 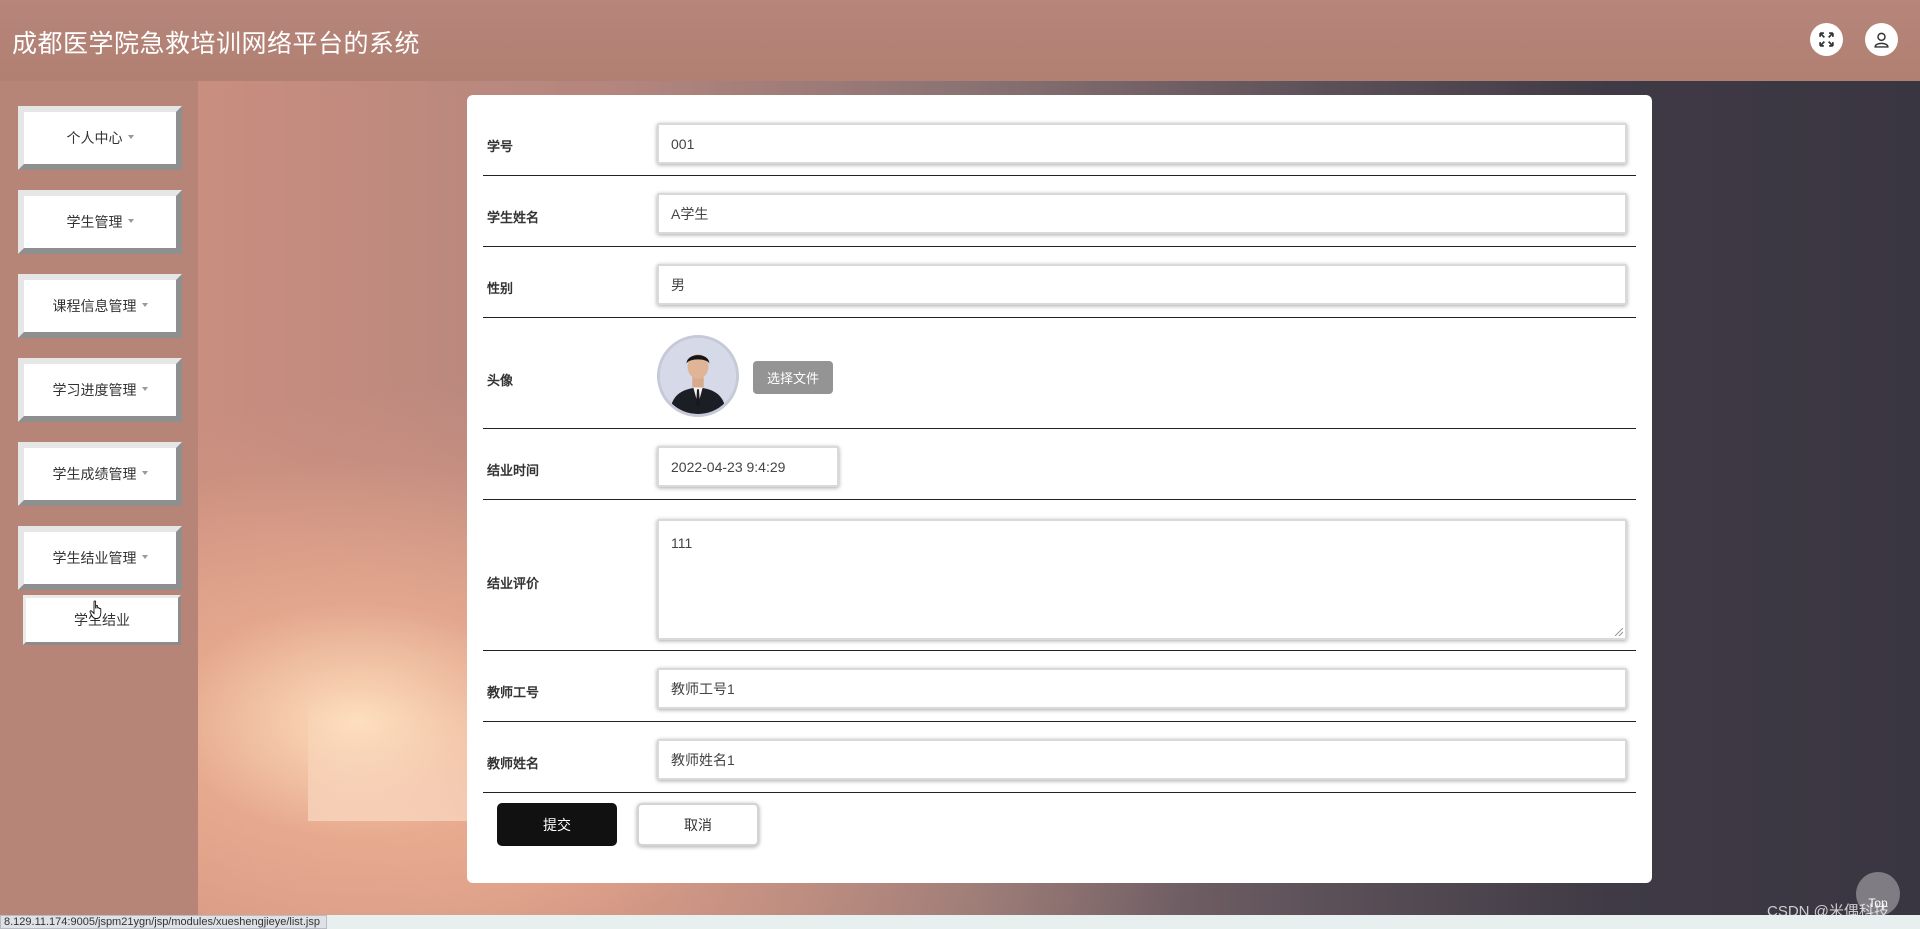 I want to click on sidebar-item-student-management: 学生管理, so click(x=100, y=222).